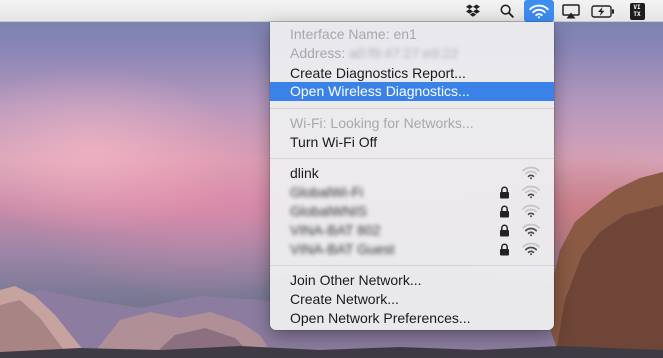 This screenshot has width=663, height=358. What do you see at coordinates (473, 11) in the screenshot?
I see `dropbox-icon` at bounding box center [473, 11].